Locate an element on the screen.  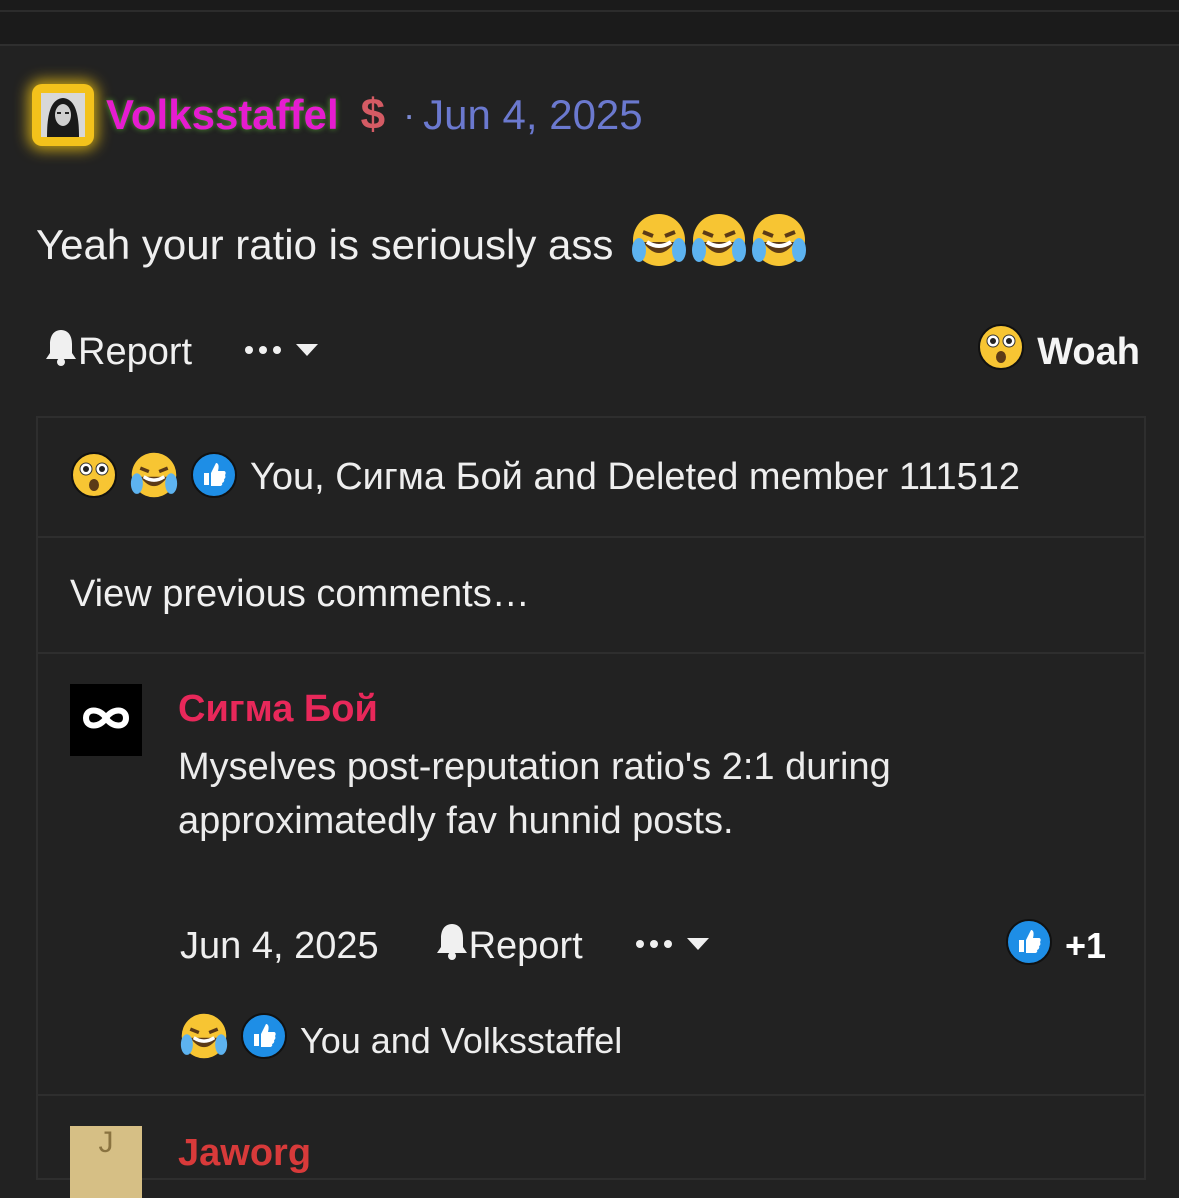
comment-report-button: Report is located at coordinates (509, 946).